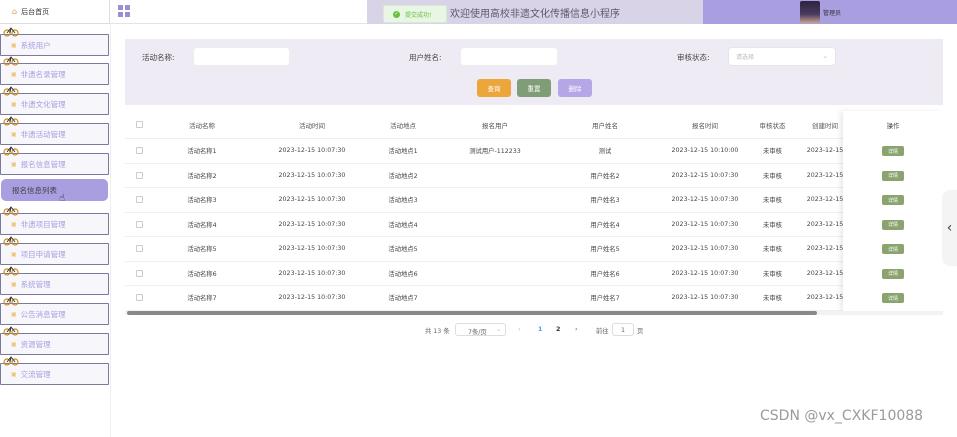  What do you see at coordinates (494, 88) in the screenshot?
I see `query-button: 查询` at bounding box center [494, 88].